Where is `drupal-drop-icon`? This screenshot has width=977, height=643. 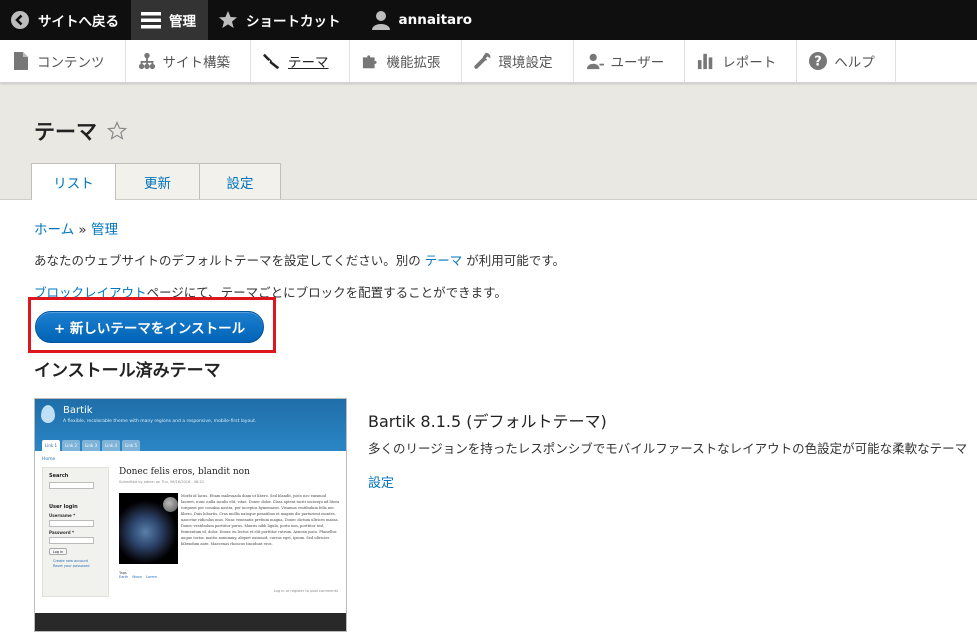 drupal-drop-icon is located at coordinates (48, 414).